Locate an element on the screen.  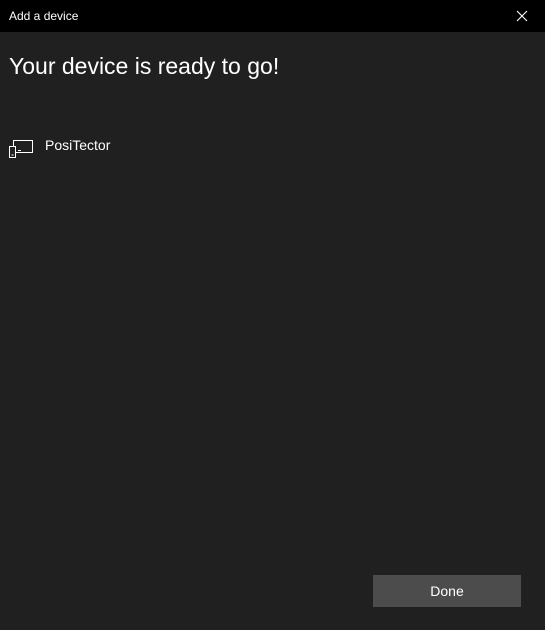
device-icon is located at coordinates (21, 148).